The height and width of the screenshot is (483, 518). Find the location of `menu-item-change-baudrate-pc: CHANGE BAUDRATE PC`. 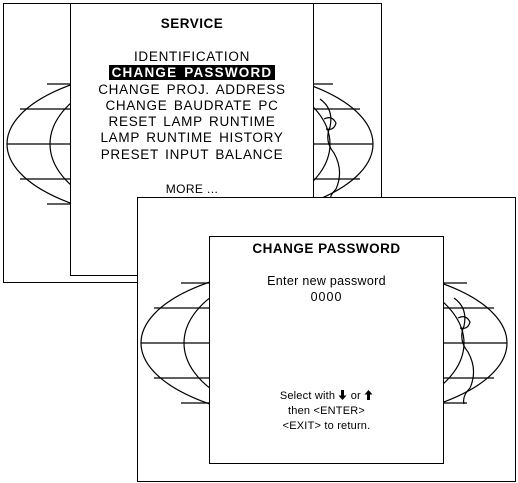

menu-item-change-baudrate-pc: CHANGE BAUDRATE PC is located at coordinates (192, 106).